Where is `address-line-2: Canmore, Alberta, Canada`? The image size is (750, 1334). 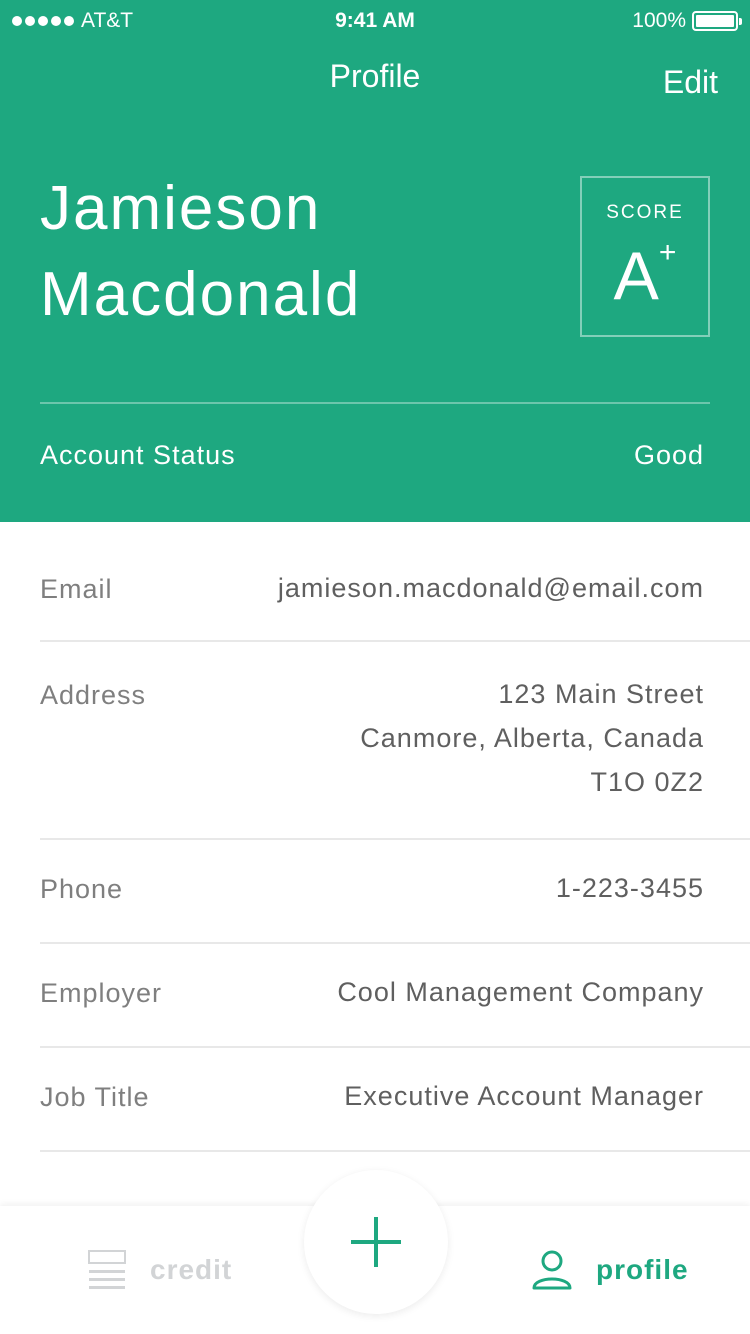
address-line-2: Canmore, Alberta, Canada is located at coordinates (532, 738).